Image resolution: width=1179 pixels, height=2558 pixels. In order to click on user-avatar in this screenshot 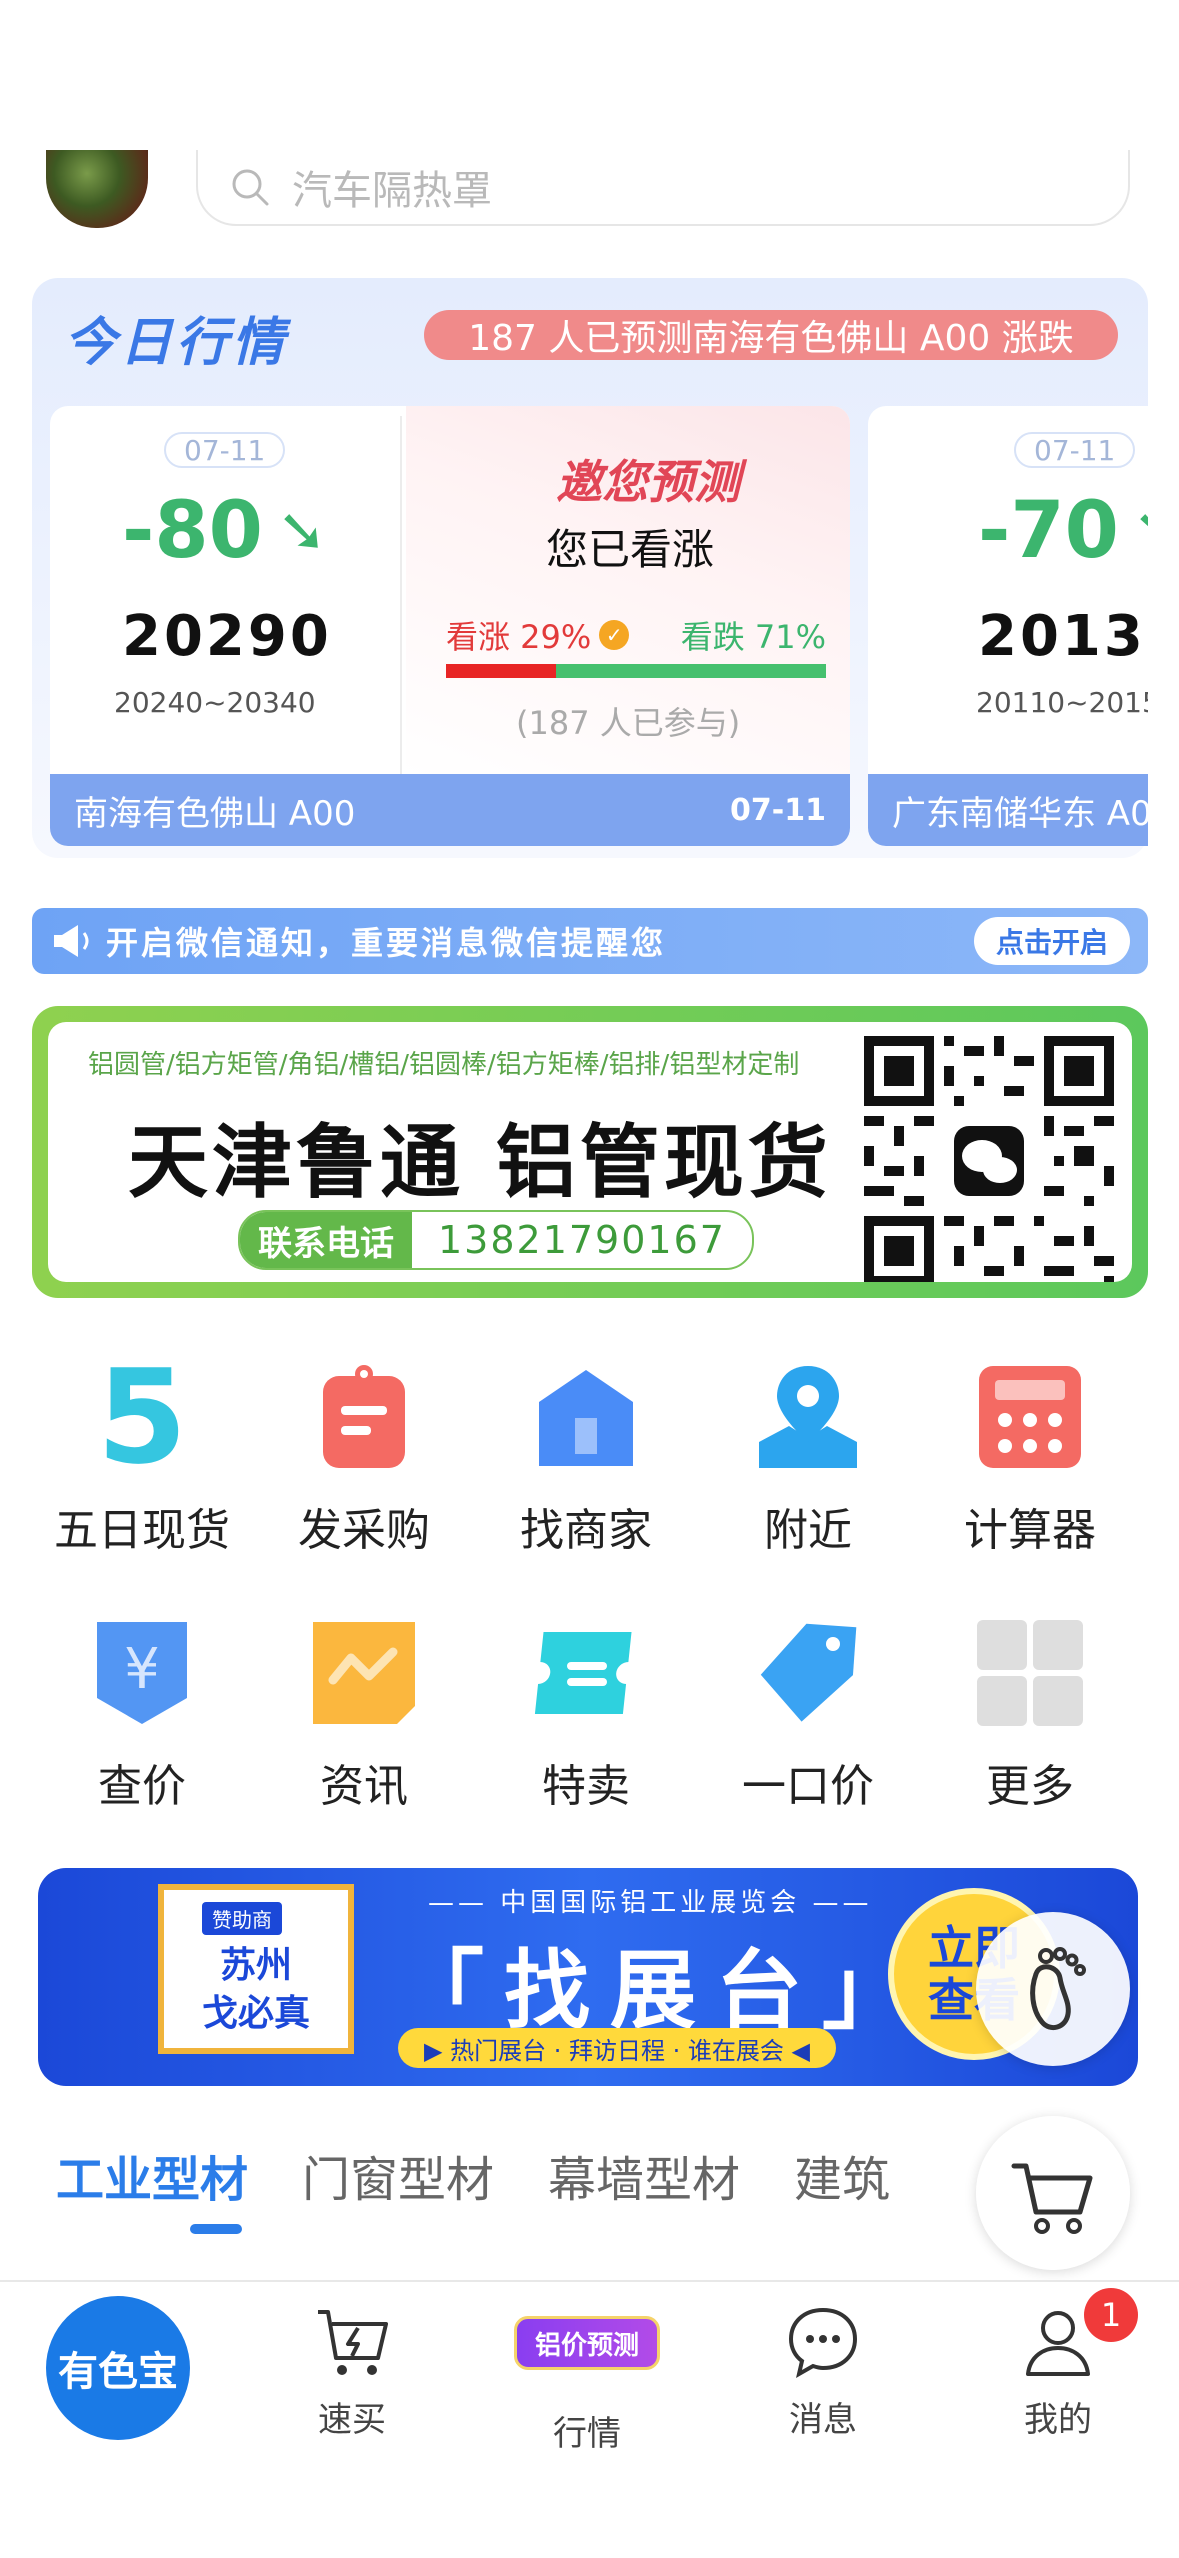, I will do `click(97, 189)`.